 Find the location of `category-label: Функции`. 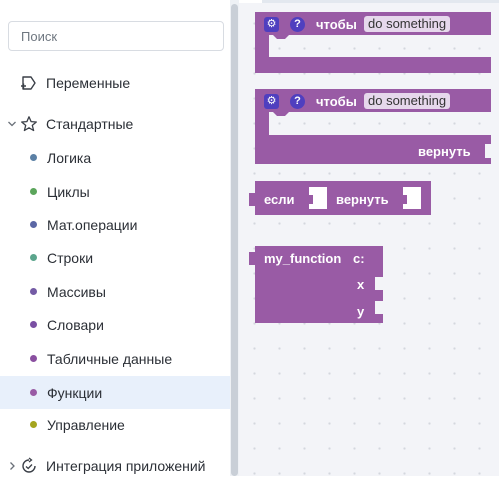

category-label: Функции is located at coordinates (75, 392).